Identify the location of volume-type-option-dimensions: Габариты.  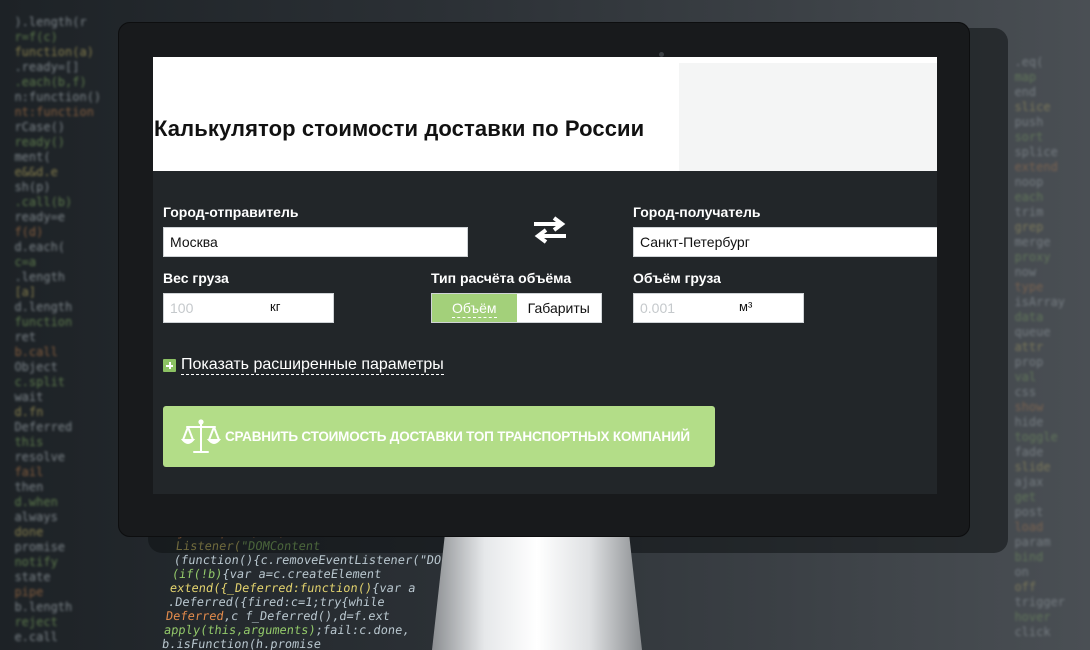
(558, 308).